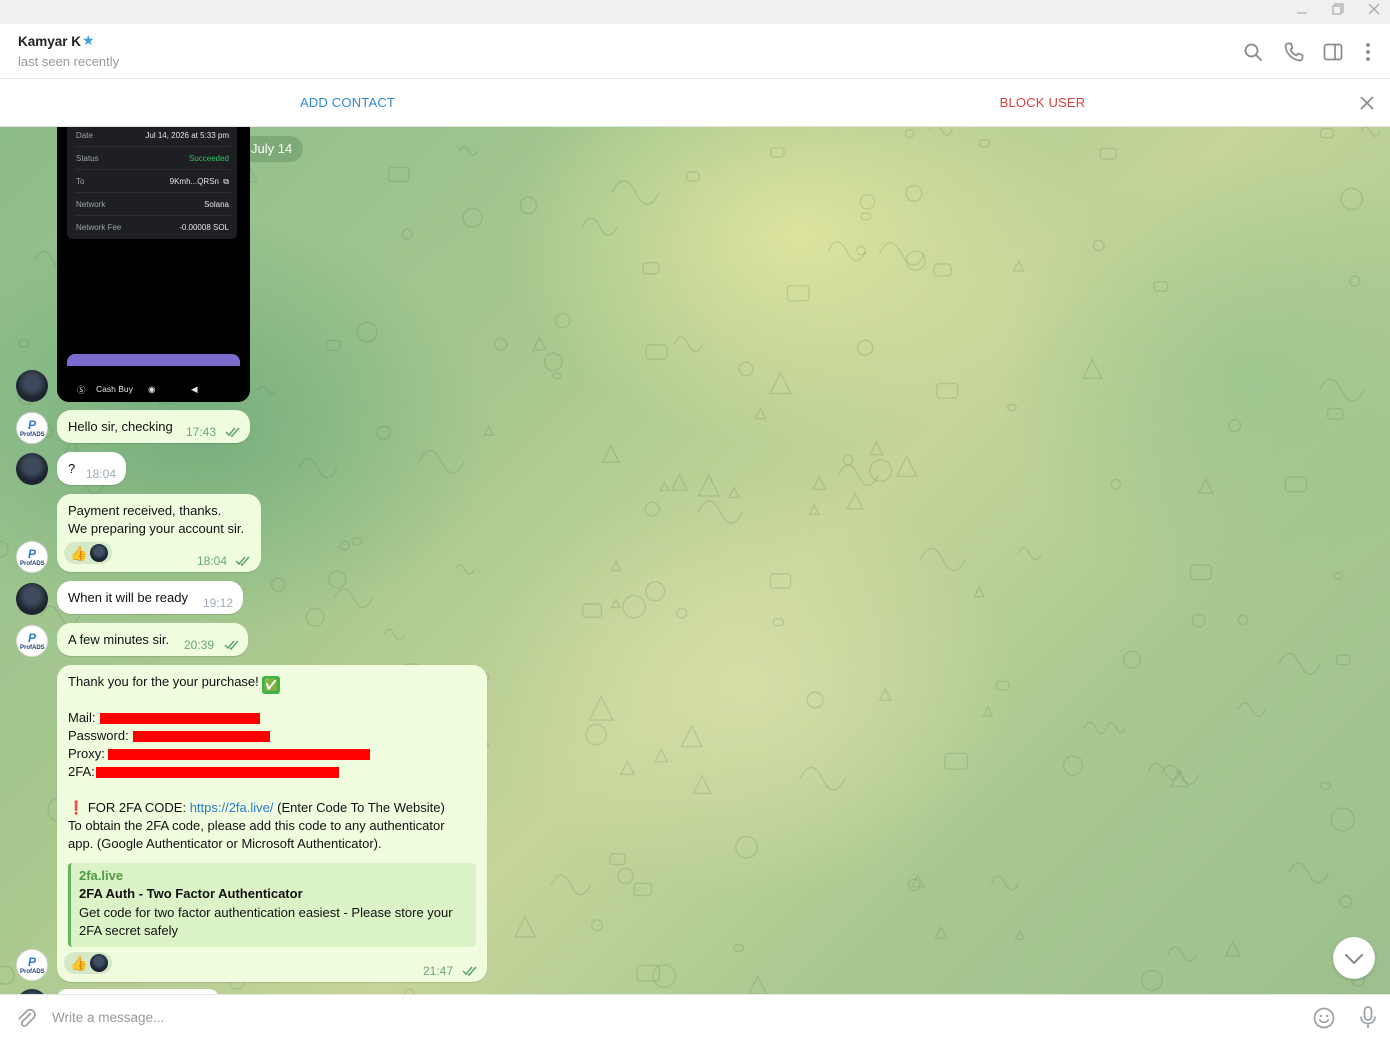 The width and height of the screenshot is (1390, 1039). Describe the element at coordinates (347, 103) in the screenshot. I see `add-contact-button: ADD CONTACT` at that location.